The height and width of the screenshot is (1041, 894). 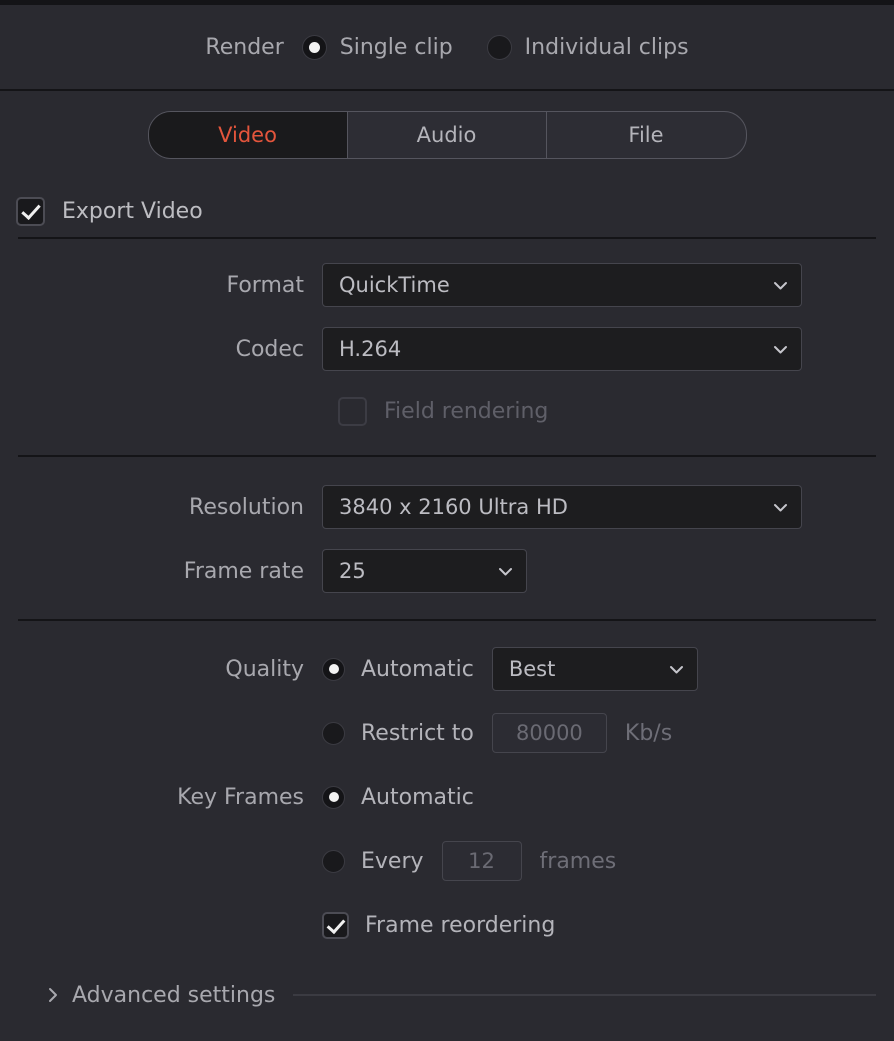 I want to click on frame-rate-row: Frame rate 25, so click(x=447, y=571).